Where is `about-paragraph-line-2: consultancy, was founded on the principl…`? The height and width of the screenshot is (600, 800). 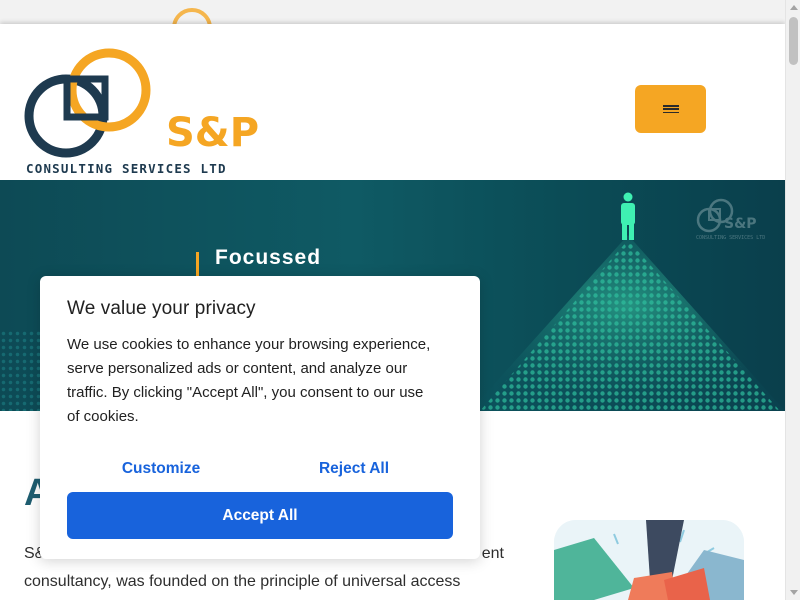
about-paragraph-line-2: consultancy, was founded on the principl… is located at coordinates (242, 581).